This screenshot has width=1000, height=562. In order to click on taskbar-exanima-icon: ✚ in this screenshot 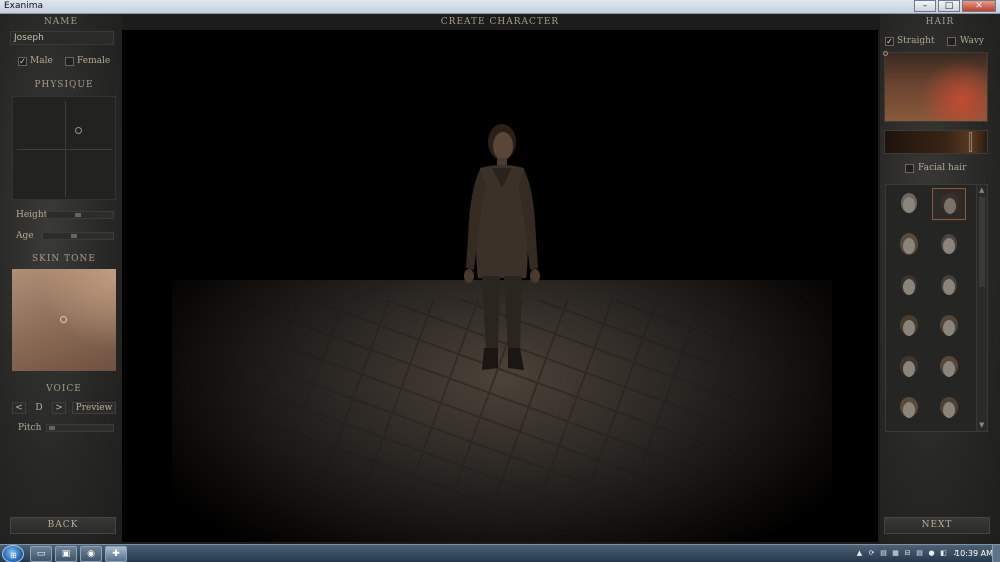, I will do `click(116, 554)`.